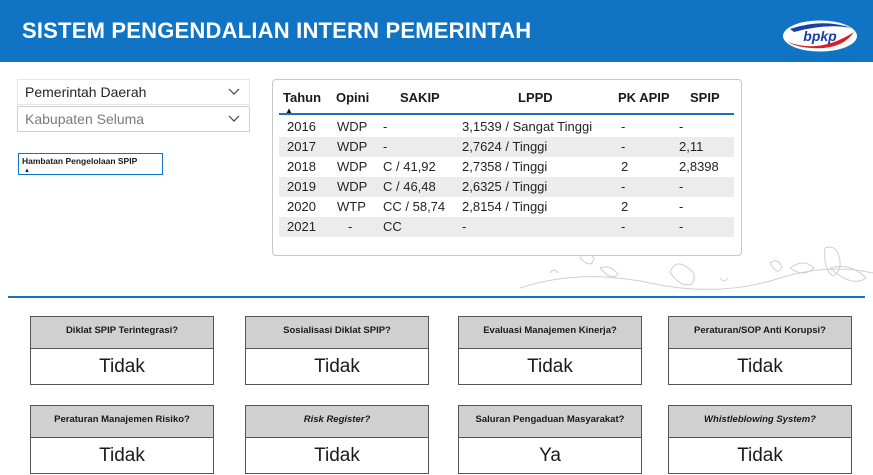  I want to click on bpkp-logo: bpkp, so click(820, 36).